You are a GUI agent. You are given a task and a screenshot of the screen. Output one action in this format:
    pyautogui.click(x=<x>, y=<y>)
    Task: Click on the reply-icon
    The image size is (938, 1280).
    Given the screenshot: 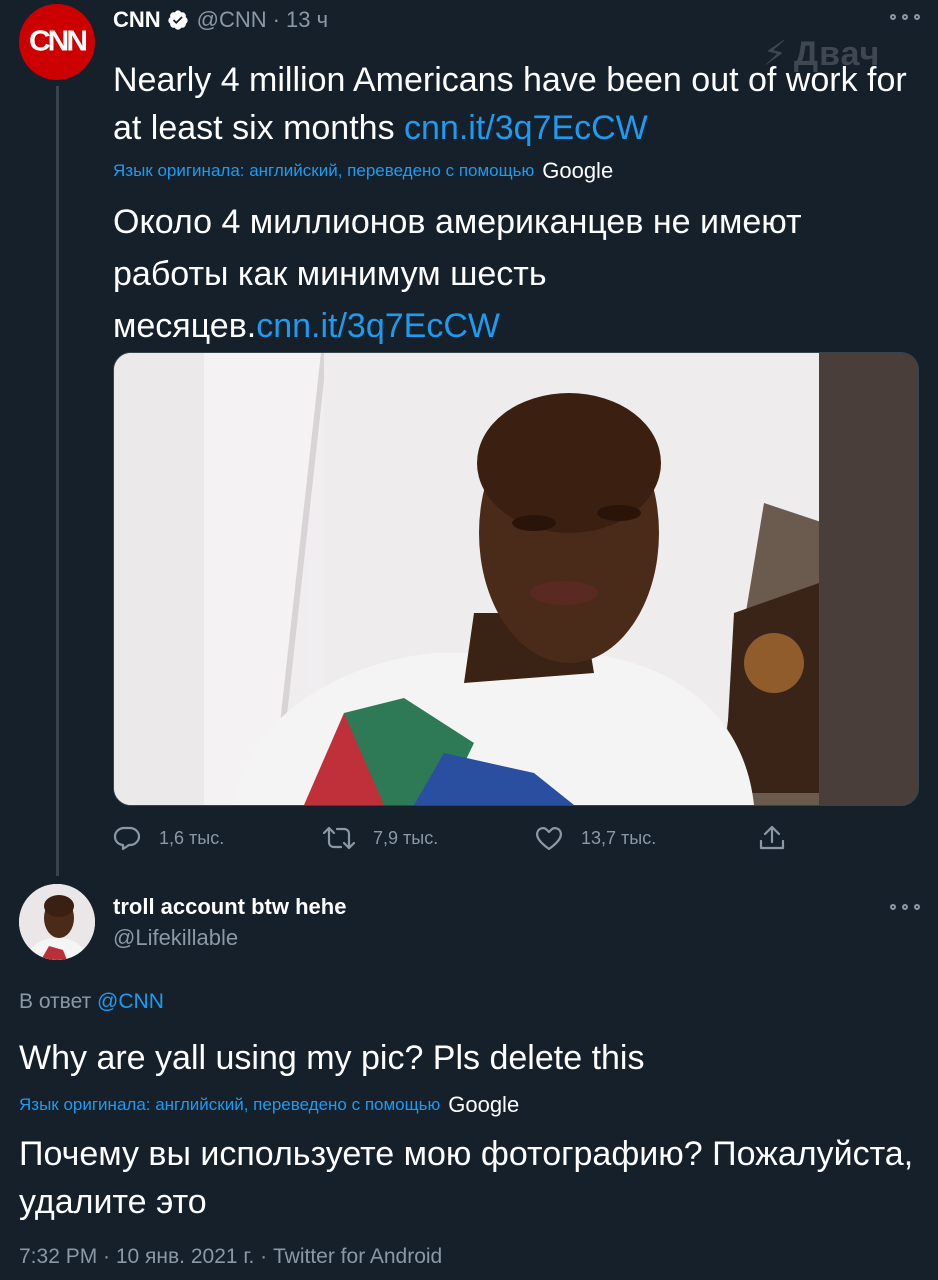 What is the action you would take?
    pyautogui.click(x=127, y=838)
    